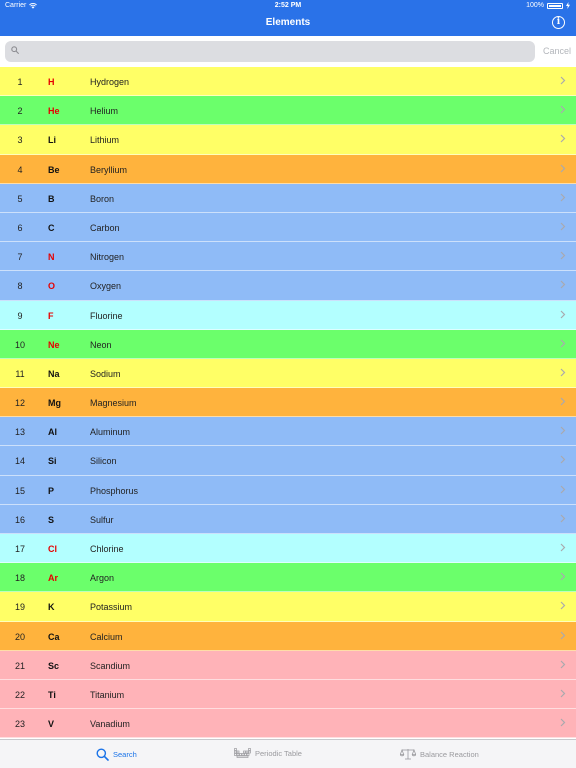  What do you see at coordinates (288, 519) in the screenshot?
I see `element-row: 16 S Sulfur` at bounding box center [288, 519].